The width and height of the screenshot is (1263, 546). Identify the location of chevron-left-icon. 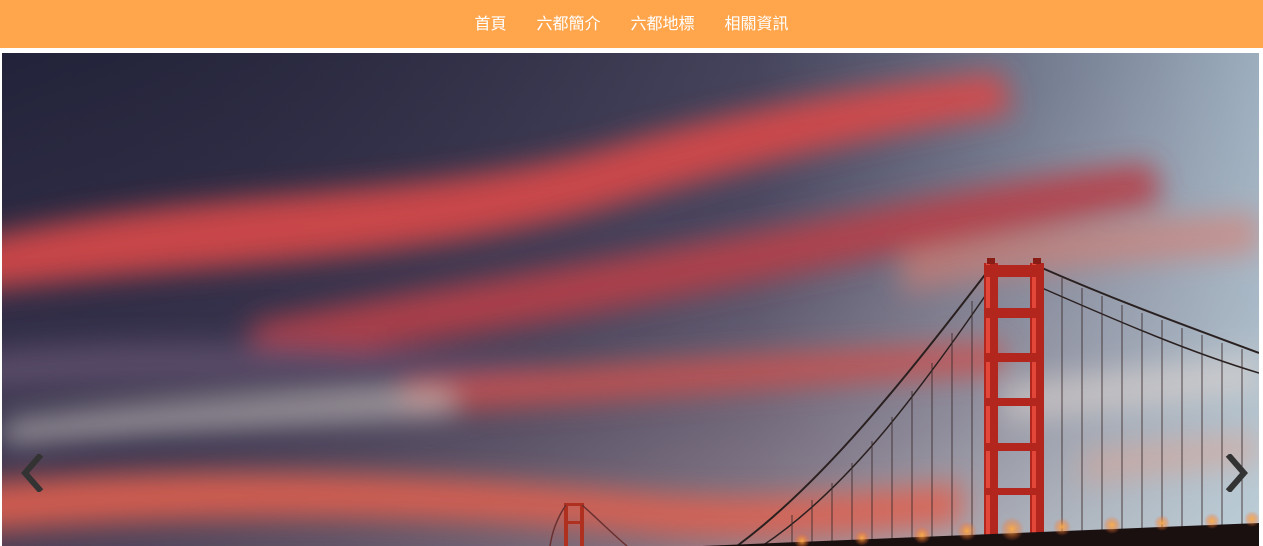
(32, 473).